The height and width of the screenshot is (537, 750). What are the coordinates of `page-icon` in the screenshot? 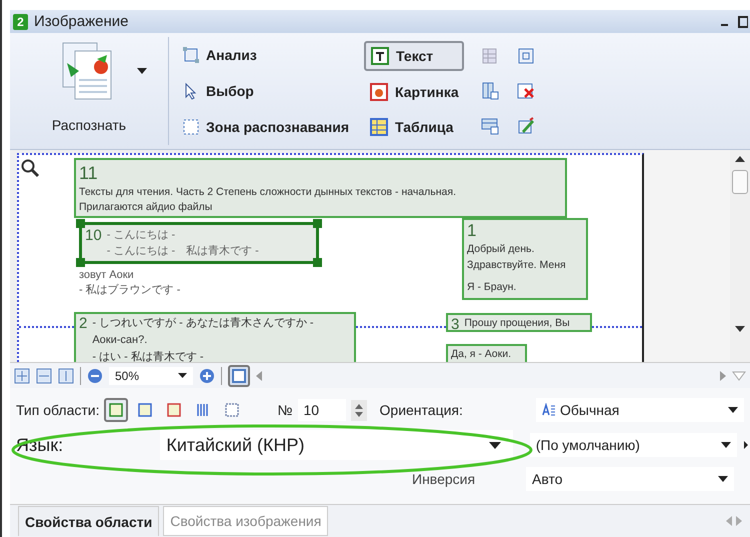 It's located at (239, 376).